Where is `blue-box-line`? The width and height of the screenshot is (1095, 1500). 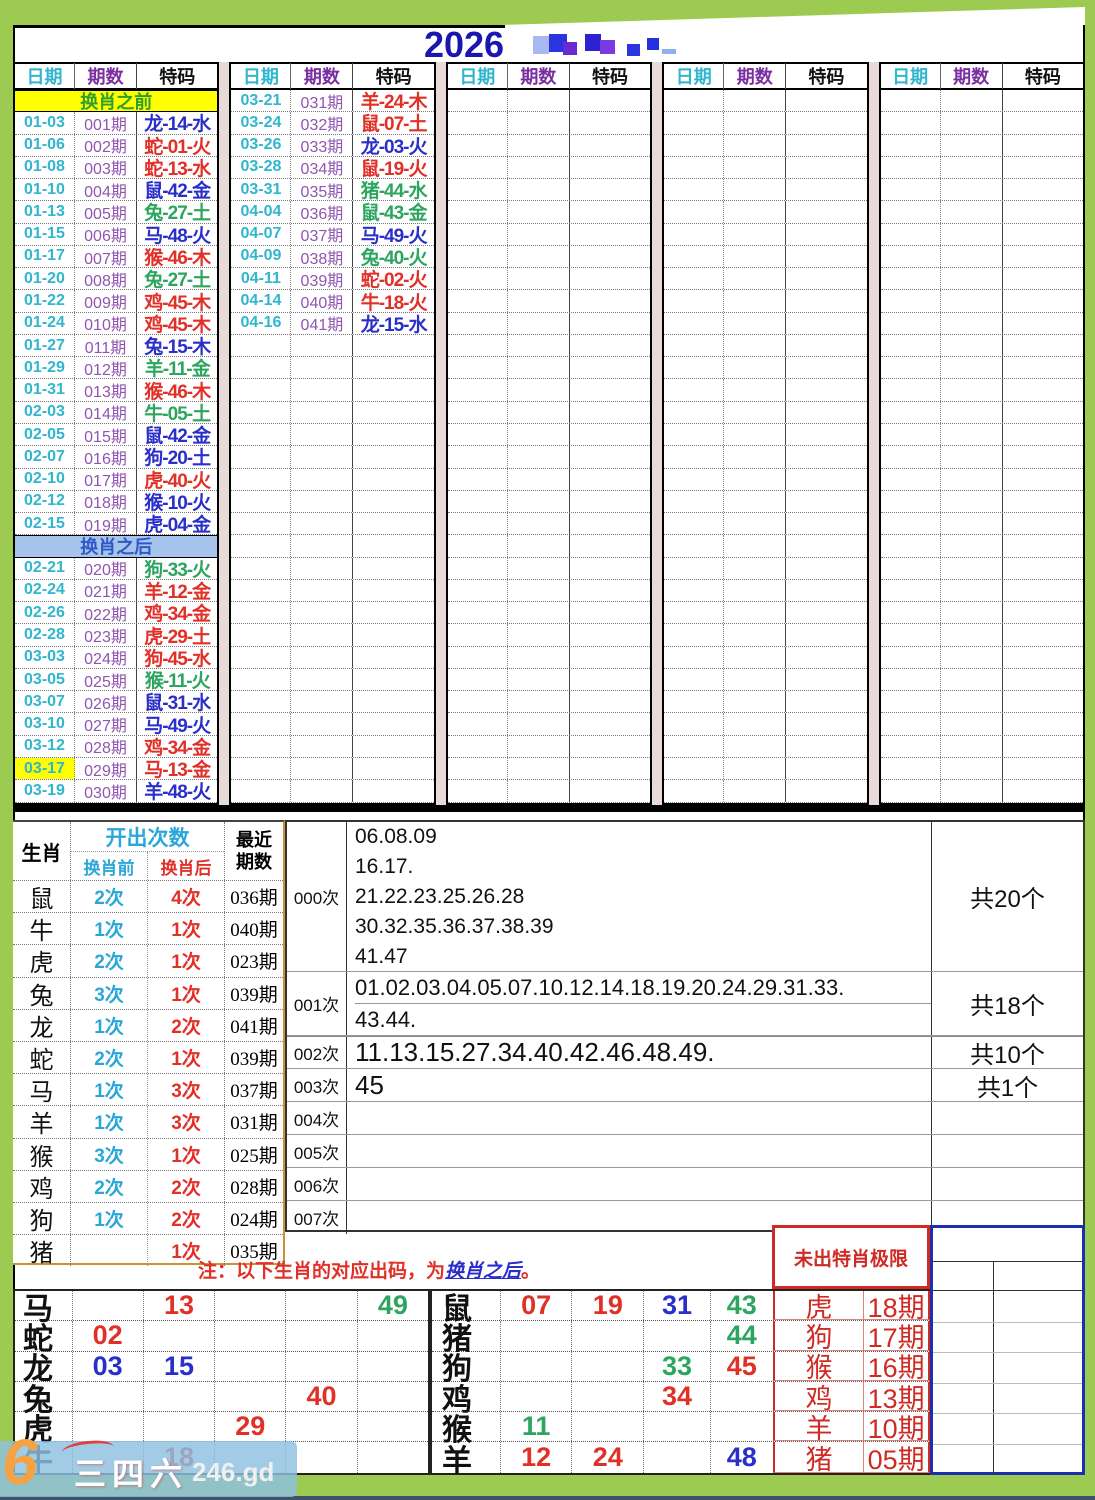 blue-box-line is located at coordinates (1007, 1290).